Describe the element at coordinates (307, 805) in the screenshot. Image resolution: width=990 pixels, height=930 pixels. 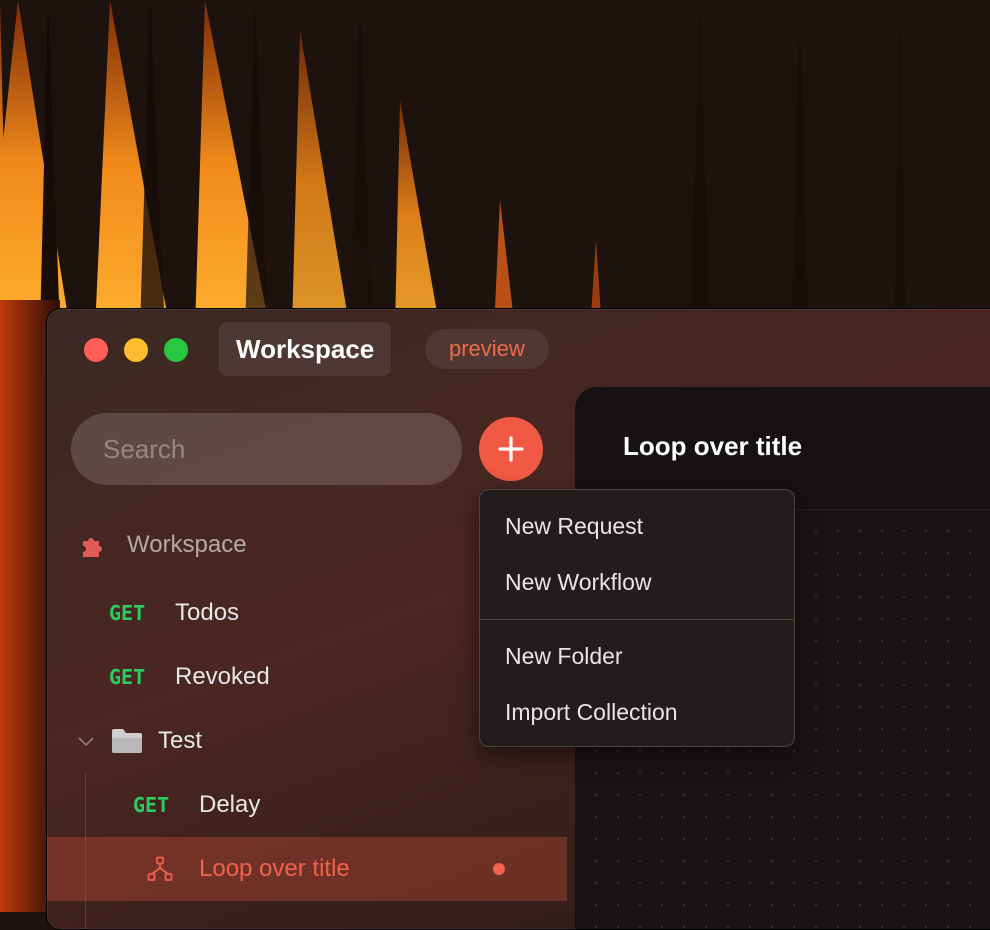
I see `sidebar-item-delay: GET Delay` at that location.